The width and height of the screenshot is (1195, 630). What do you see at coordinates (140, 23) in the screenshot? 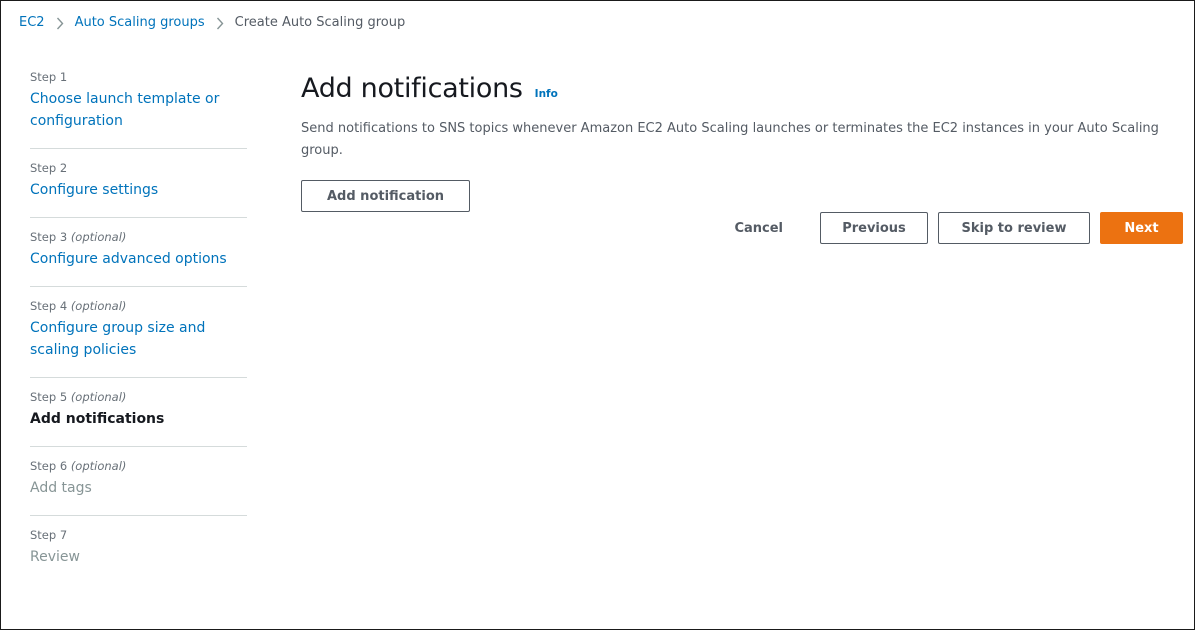
I see `breadcrumb-auto-scaling-groups-link: Auto Scaling groups` at bounding box center [140, 23].